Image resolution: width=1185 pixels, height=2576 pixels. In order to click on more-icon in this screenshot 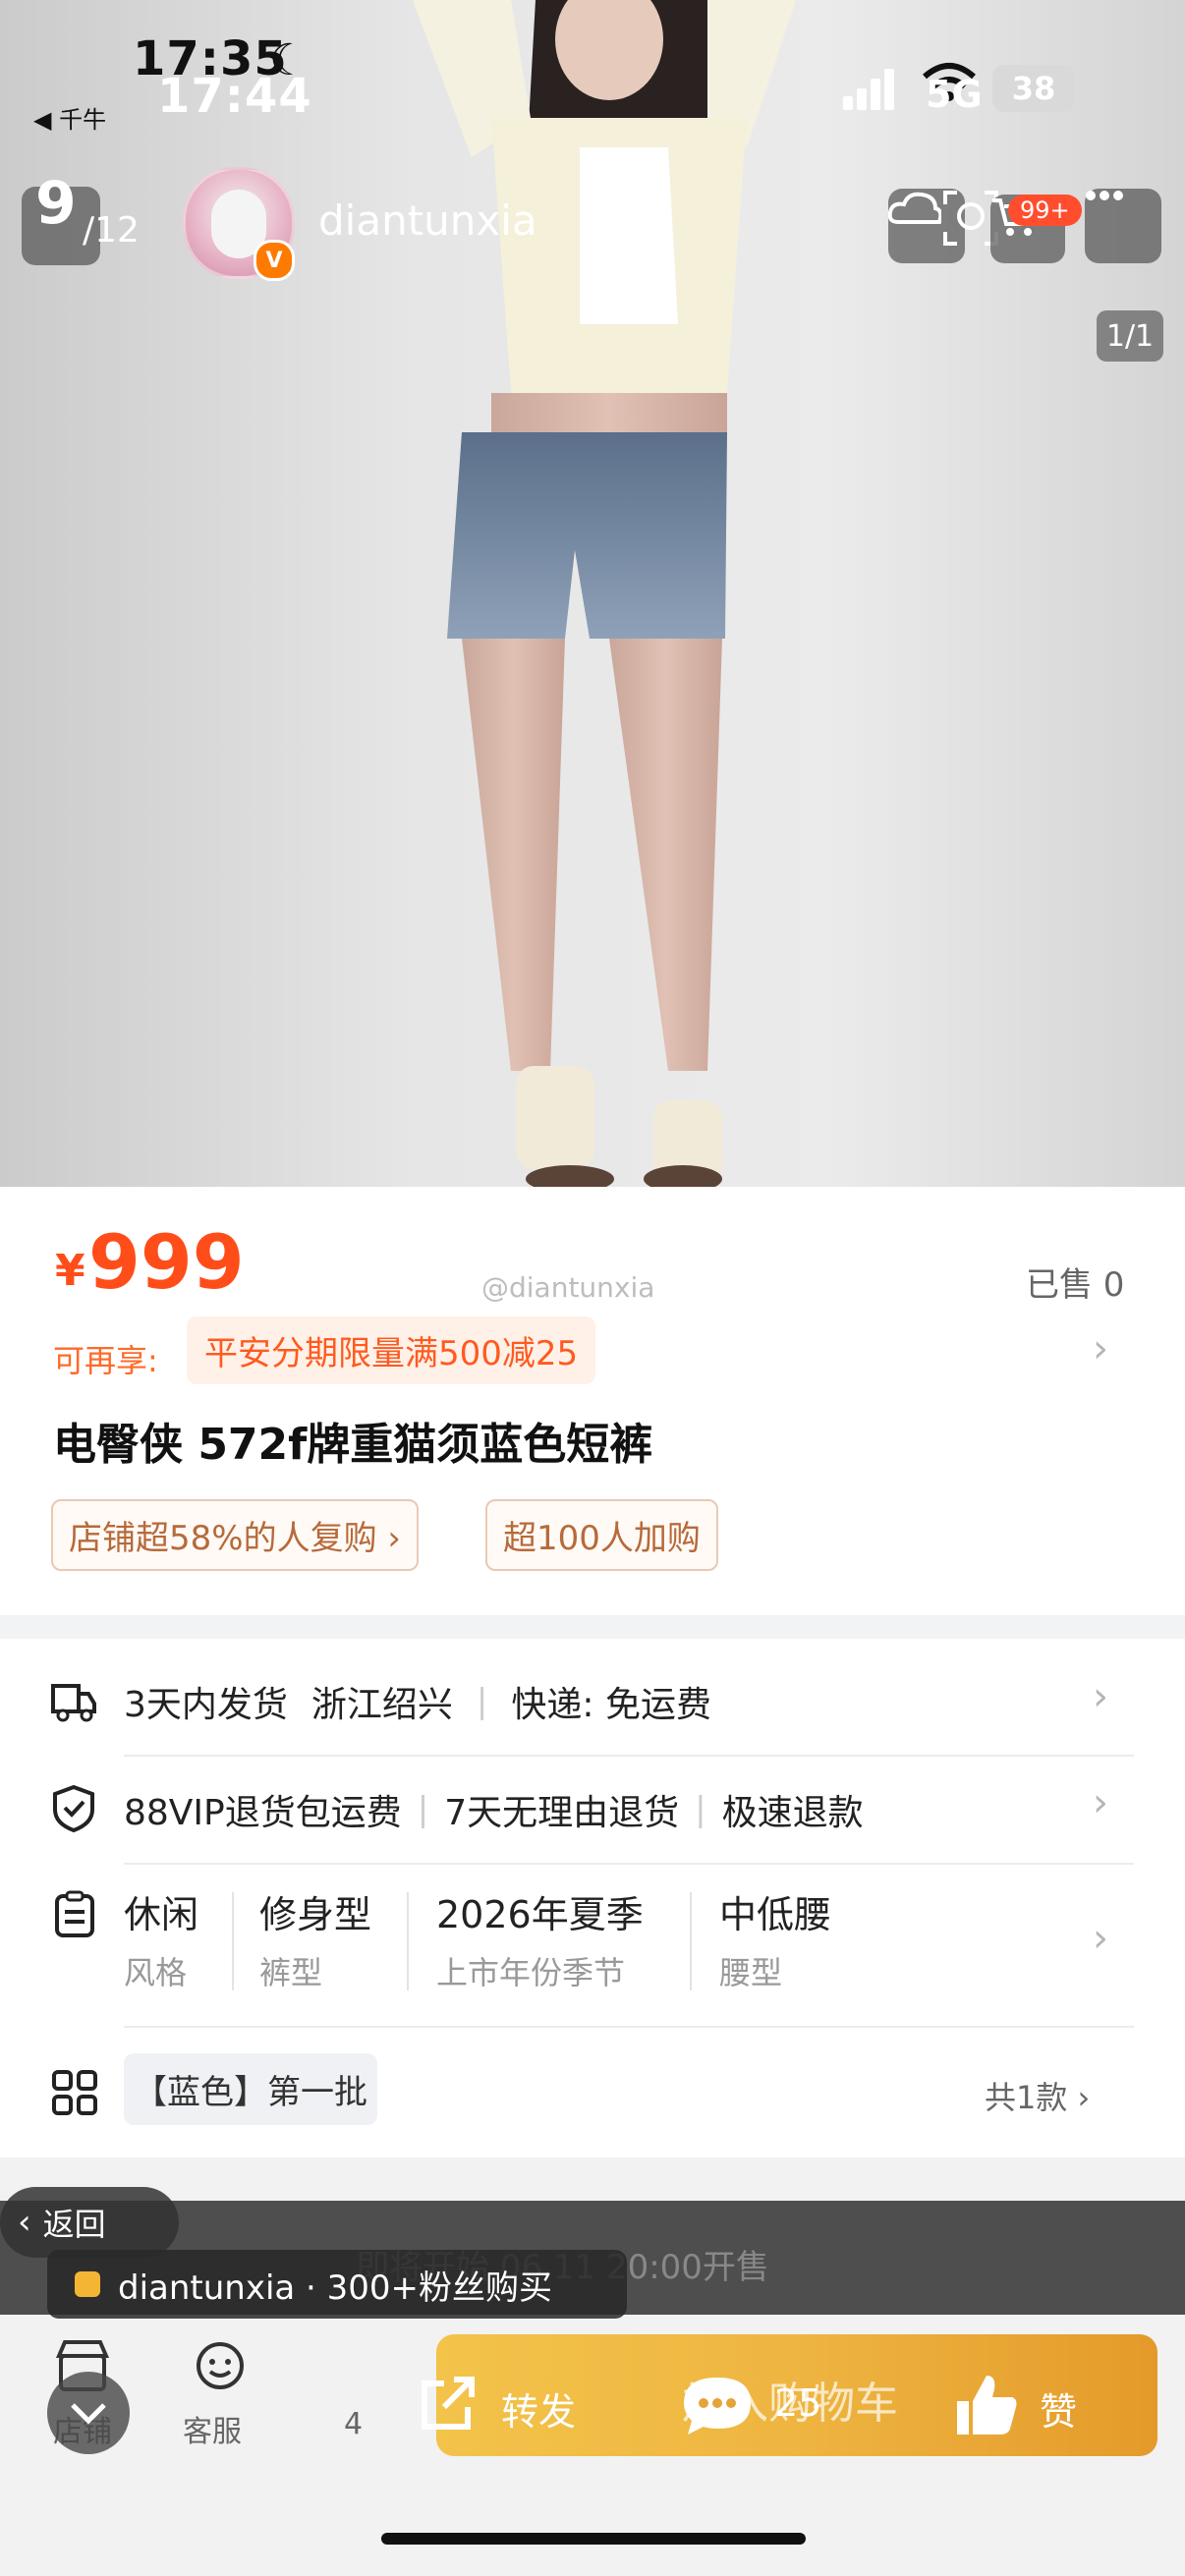, I will do `click(1104, 195)`.